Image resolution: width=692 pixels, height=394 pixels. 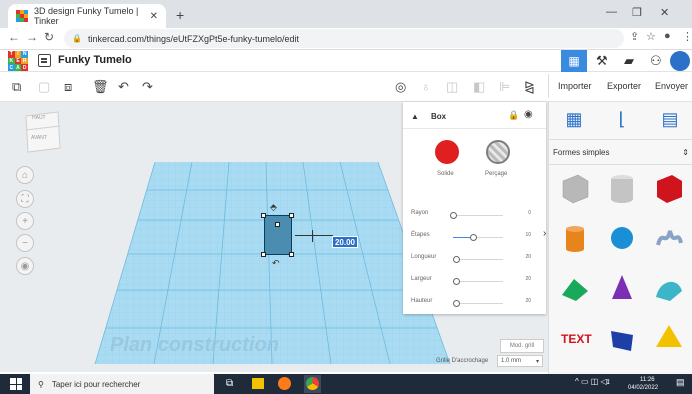 What do you see at coordinates (520, 361) in the screenshot?
I see `snap-grid-select: 1.0 mm ▾` at bounding box center [520, 361].